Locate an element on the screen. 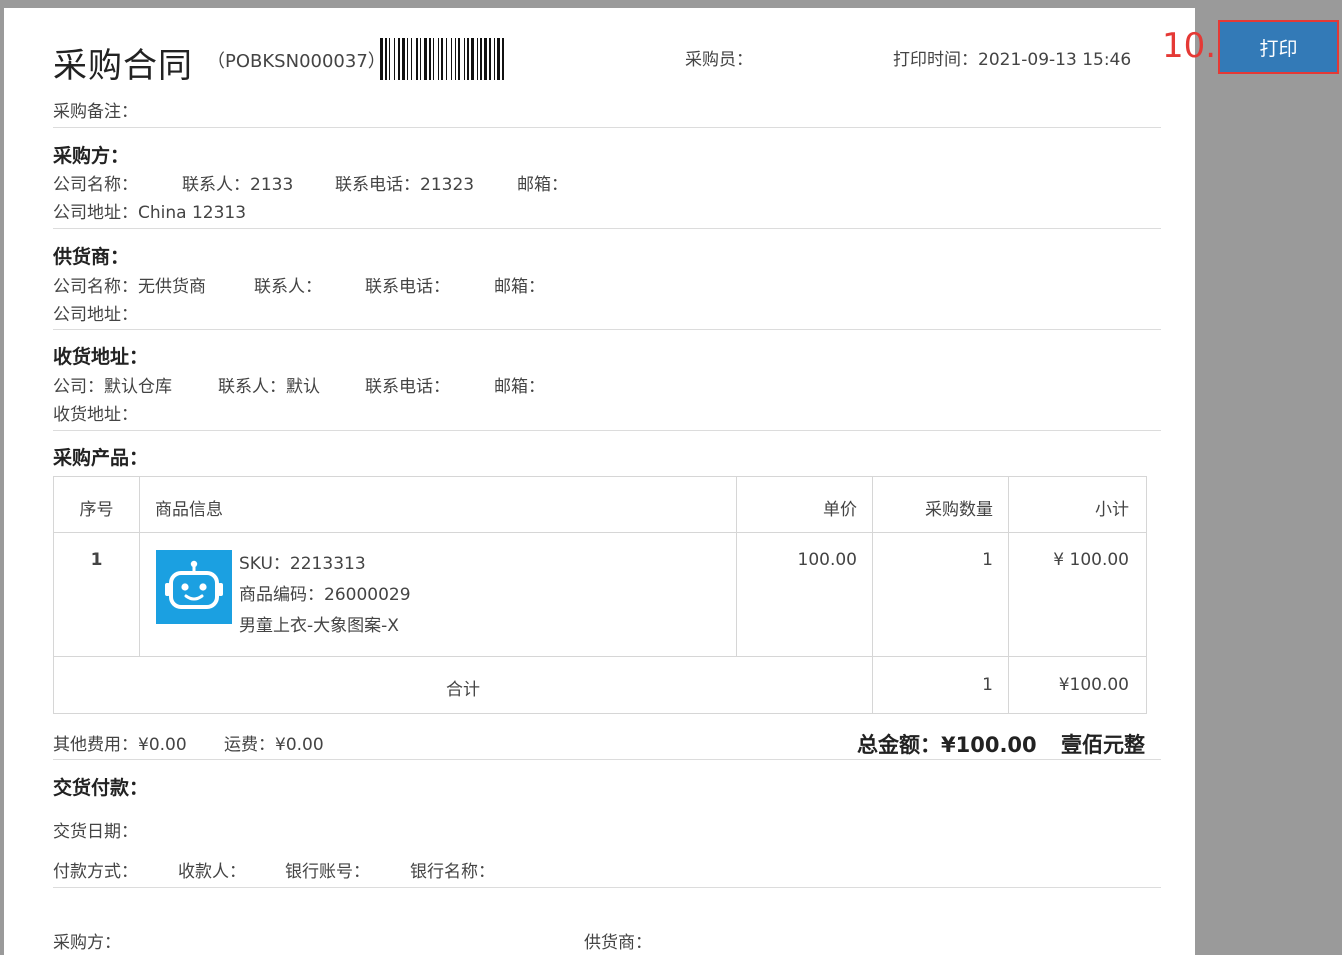 This screenshot has width=1342, height=955. column-header-unit-price: 单价 is located at coordinates (840, 510).